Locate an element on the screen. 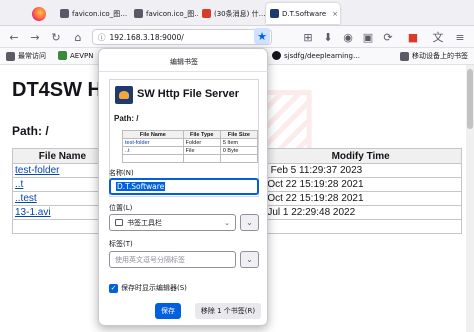 The width and height of the screenshot is (474, 332). modify-time is located at coordinates (360, 226).